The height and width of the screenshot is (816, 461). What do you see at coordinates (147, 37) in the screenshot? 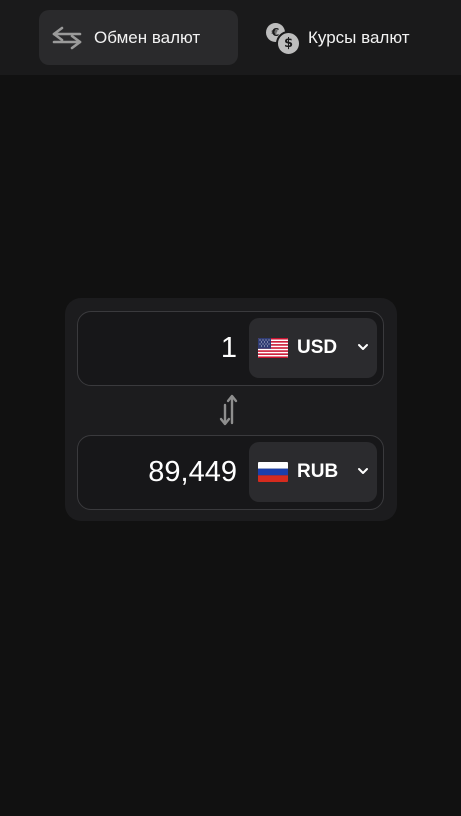
I see `tab-currency-exchange-label: Обмен валют` at bounding box center [147, 37].